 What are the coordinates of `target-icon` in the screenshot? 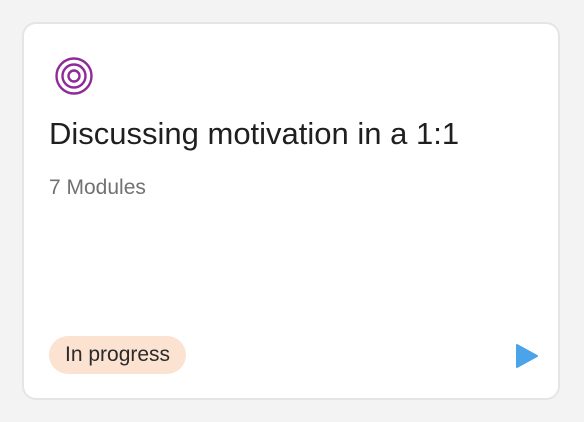 It's located at (74, 76).